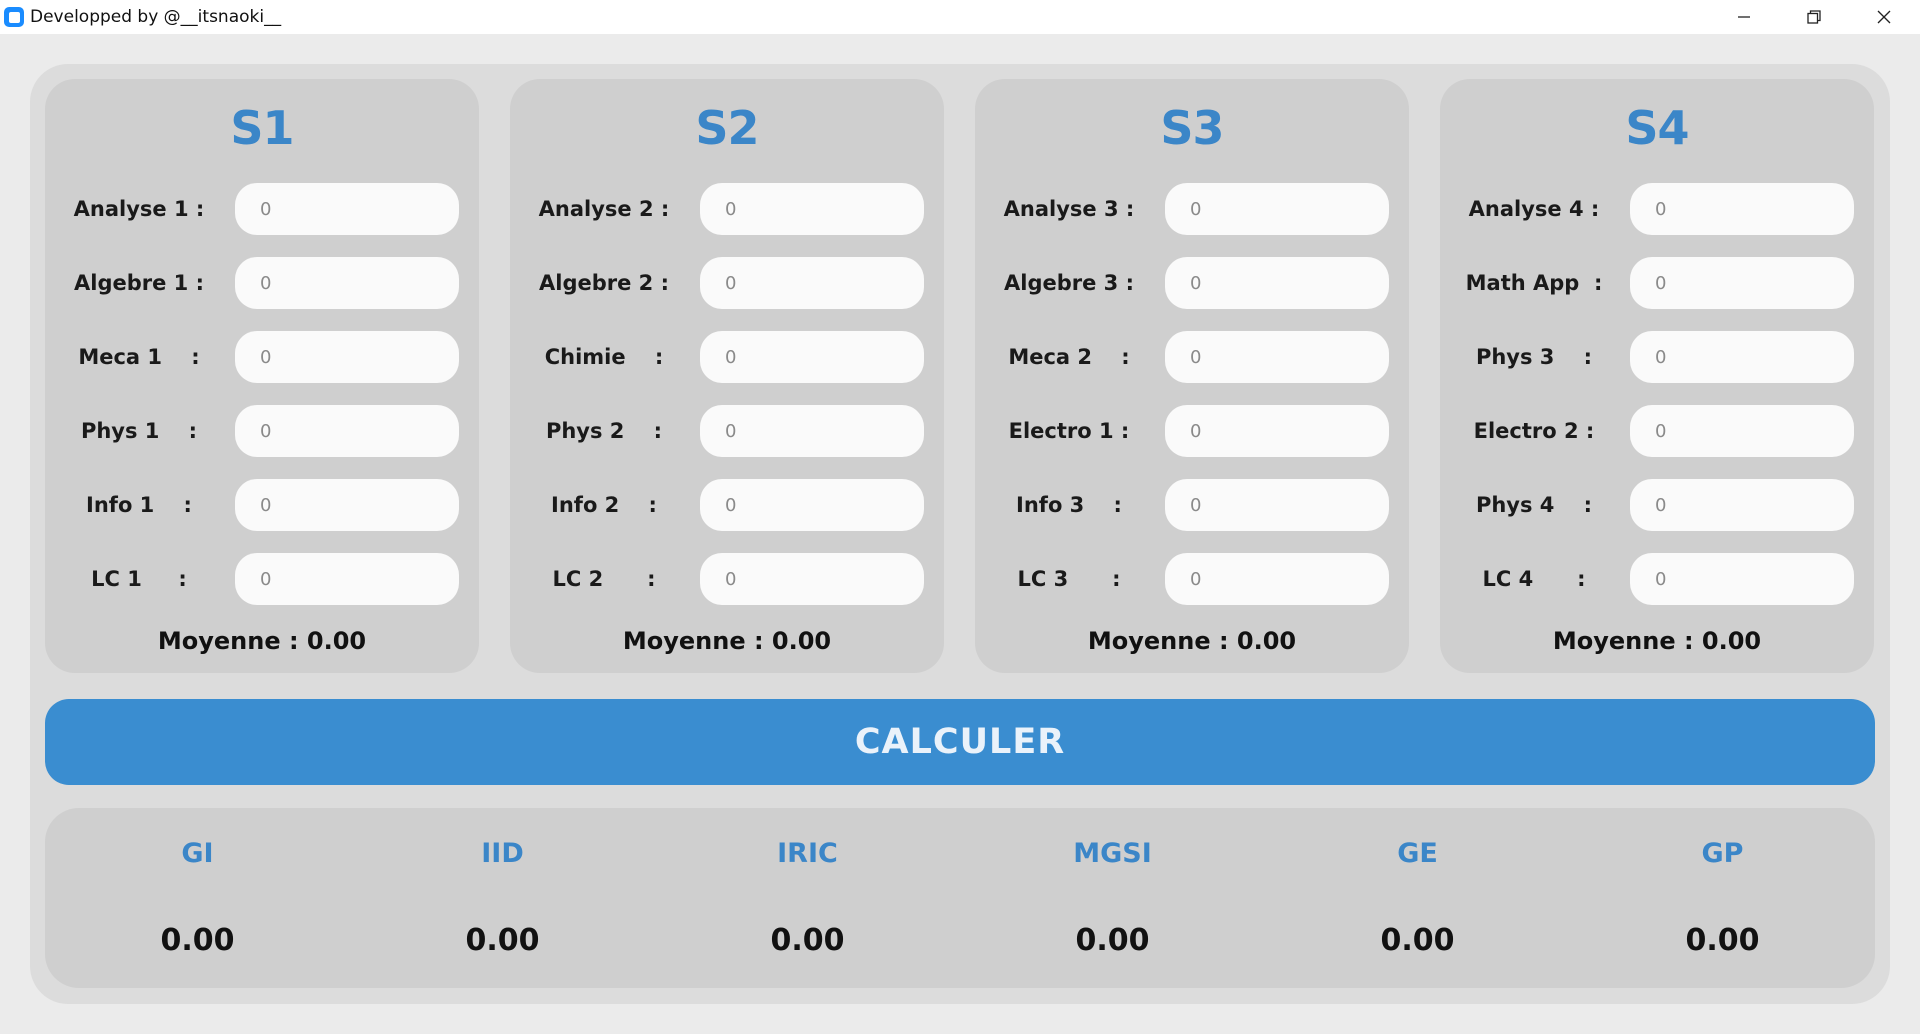 This screenshot has height=1034, width=1920. I want to click on subject-row: Meca 2 :, so click(1192, 357).